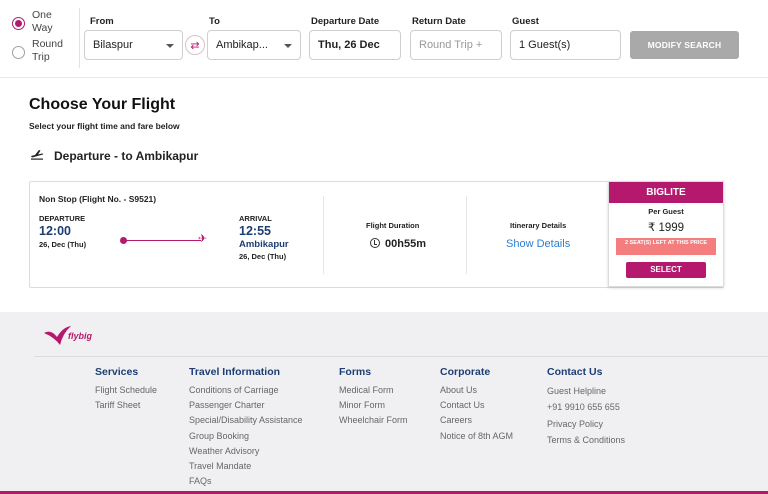 The height and width of the screenshot is (494, 768). Describe the element at coordinates (126, 405) in the screenshot. I see `footer-link: Tariff Sheet` at that location.